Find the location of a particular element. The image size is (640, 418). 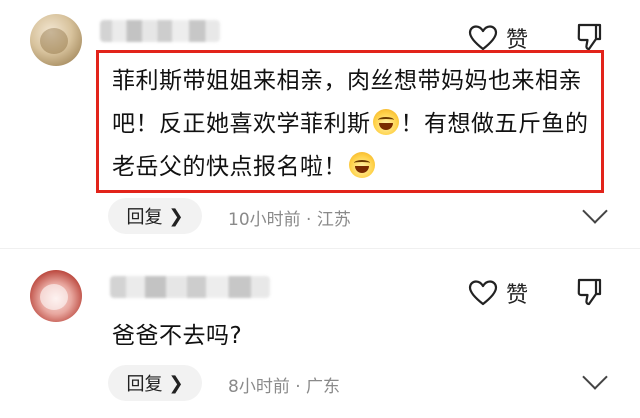

comment-meta: 10小时前 · 江苏 is located at coordinates (289, 220).